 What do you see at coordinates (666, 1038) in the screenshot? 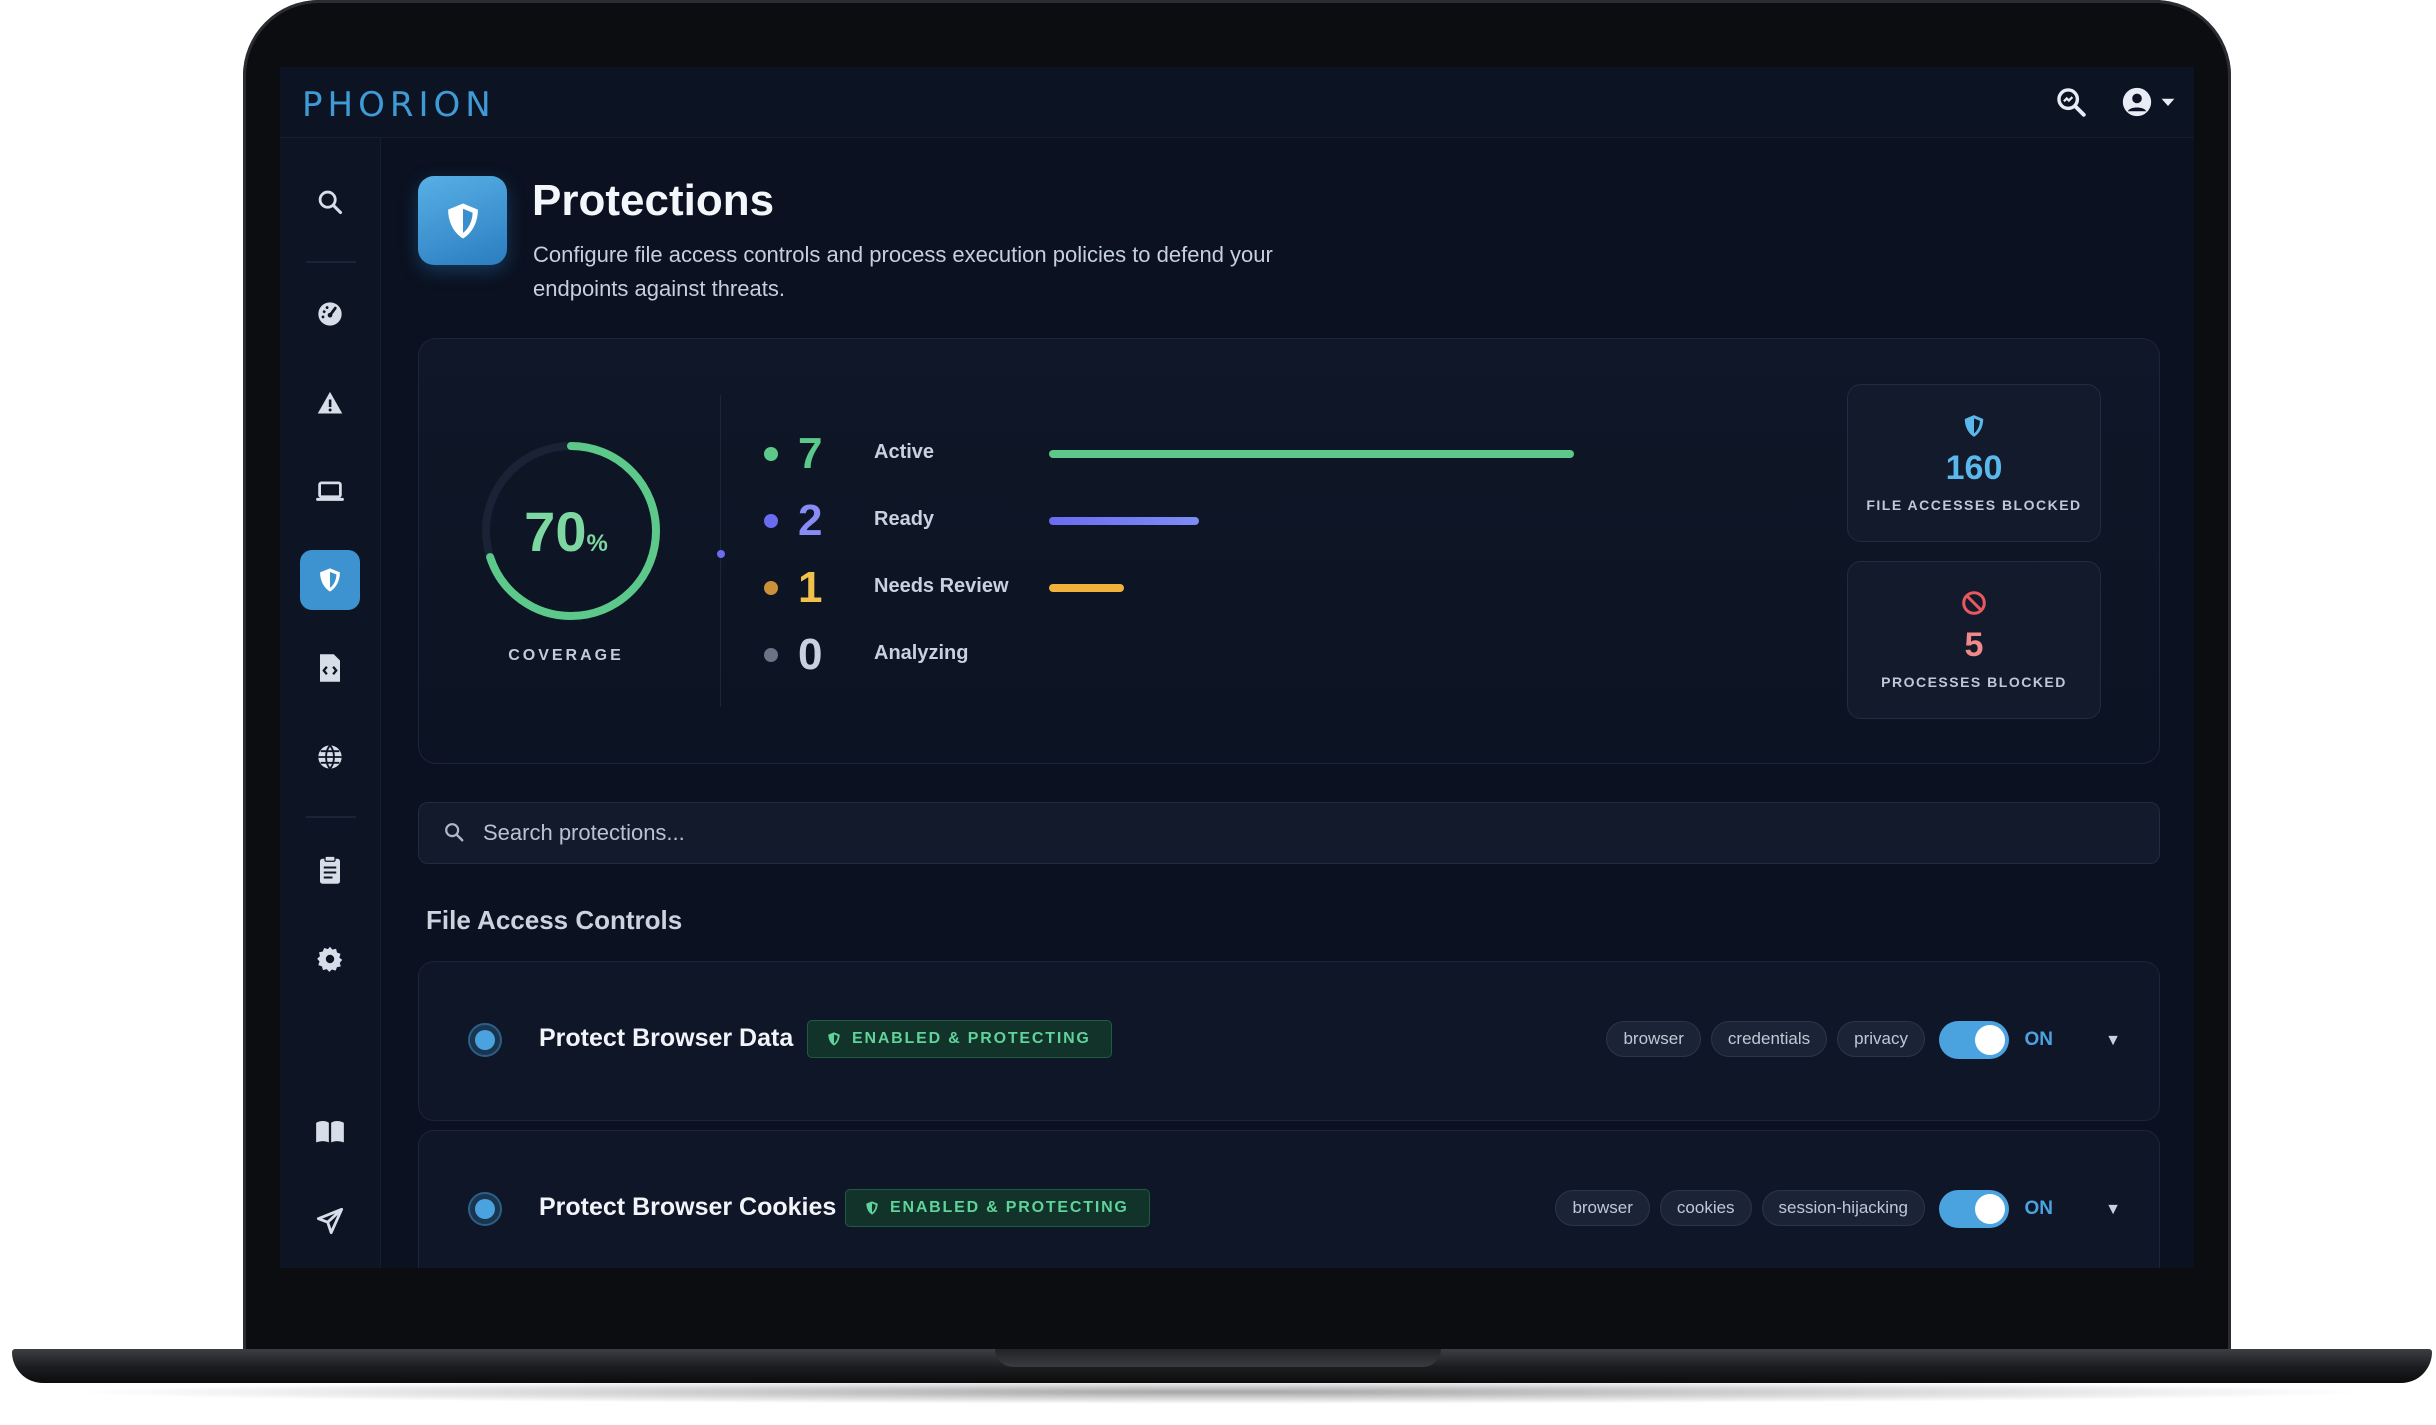
I see `rule-title: Protect Browser Data` at bounding box center [666, 1038].